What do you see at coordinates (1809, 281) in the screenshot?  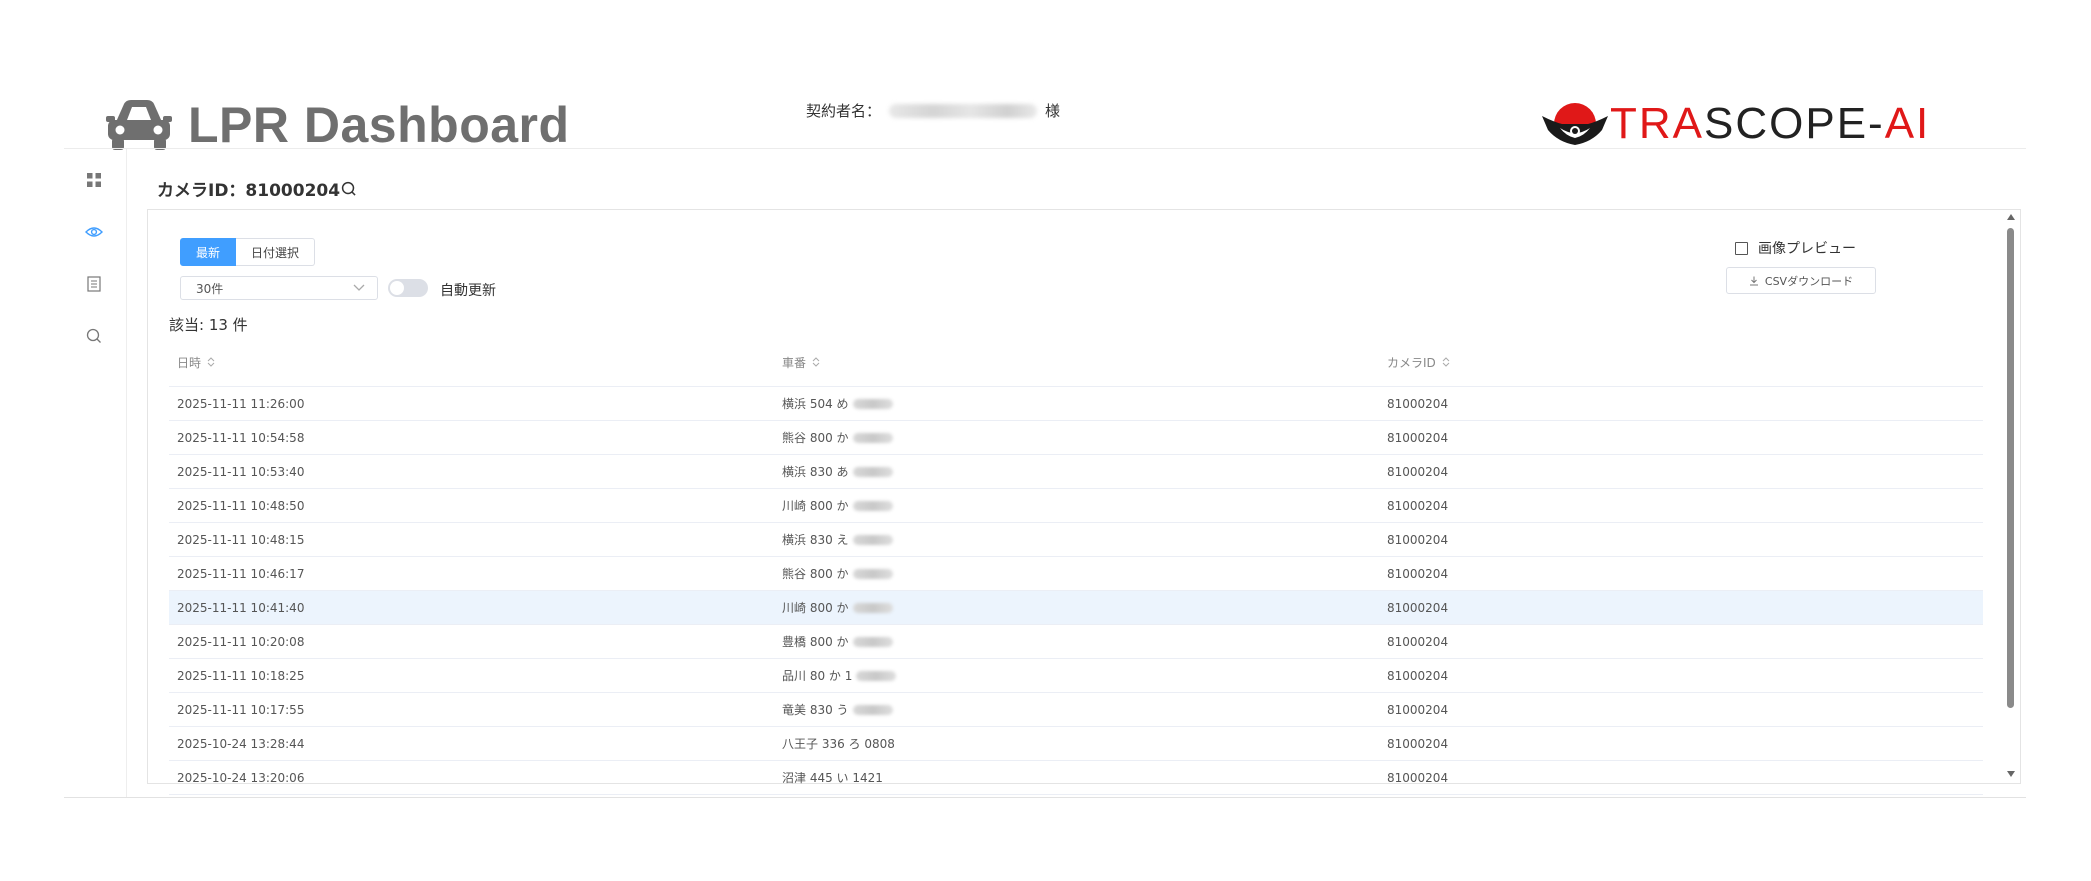 I see `csv-download-label: CSVダウンロード` at bounding box center [1809, 281].